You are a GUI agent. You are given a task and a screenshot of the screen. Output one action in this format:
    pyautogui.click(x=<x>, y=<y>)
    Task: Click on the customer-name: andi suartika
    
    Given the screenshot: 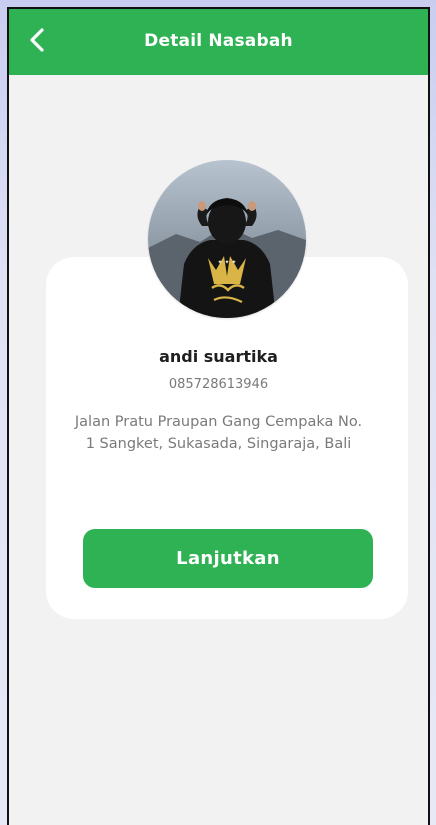 What is the action you would take?
    pyautogui.click(x=218, y=356)
    